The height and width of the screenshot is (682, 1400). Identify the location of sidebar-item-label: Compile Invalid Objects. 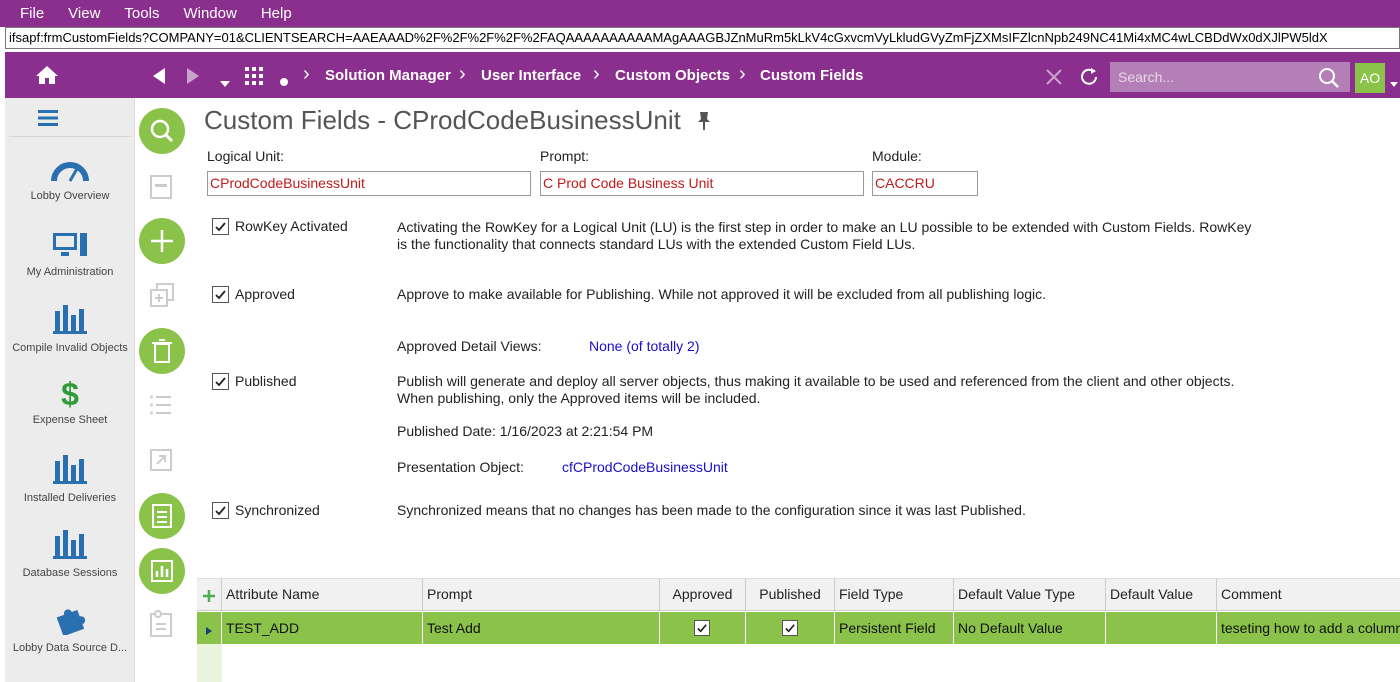
(70, 348).